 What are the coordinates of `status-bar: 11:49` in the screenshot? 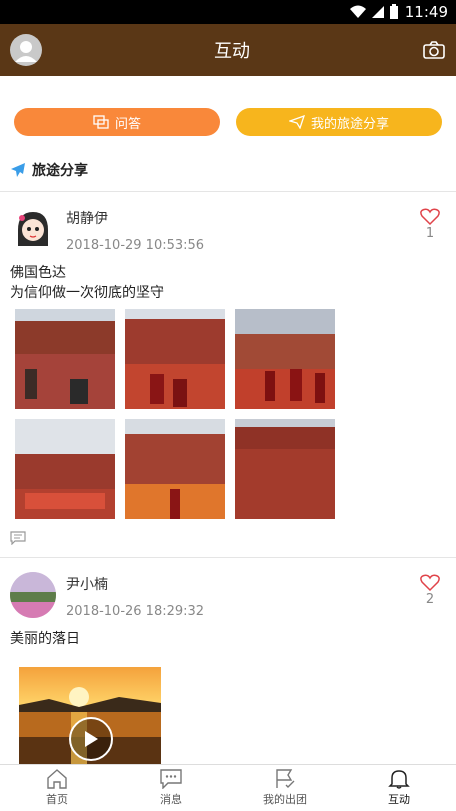 It's located at (228, 12).